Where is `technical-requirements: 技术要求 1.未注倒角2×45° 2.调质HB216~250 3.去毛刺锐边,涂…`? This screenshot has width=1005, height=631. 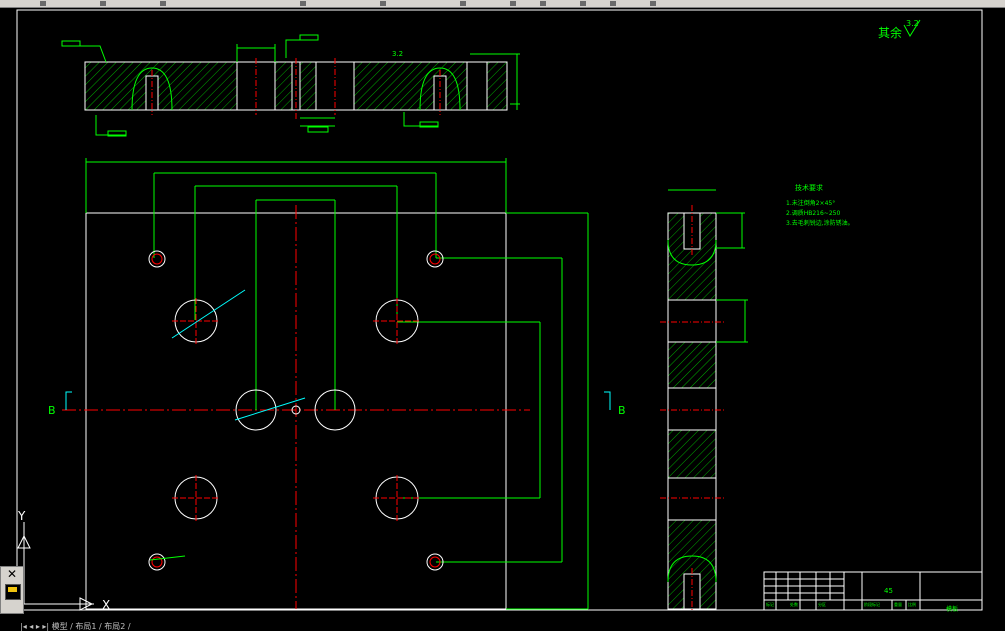 technical-requirements: 技术要求 1.未注倒角2×45° 2.调质HB216~250 3.去毛刺锐边,涂… is located at coordinates (820, 205).